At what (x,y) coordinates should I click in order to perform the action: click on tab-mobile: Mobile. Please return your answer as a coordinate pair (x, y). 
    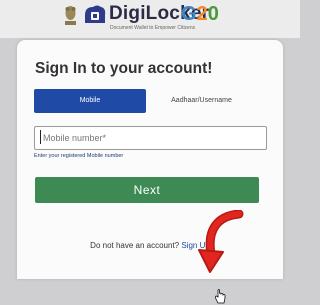
    Looking at the image, I should click on (90, 101).